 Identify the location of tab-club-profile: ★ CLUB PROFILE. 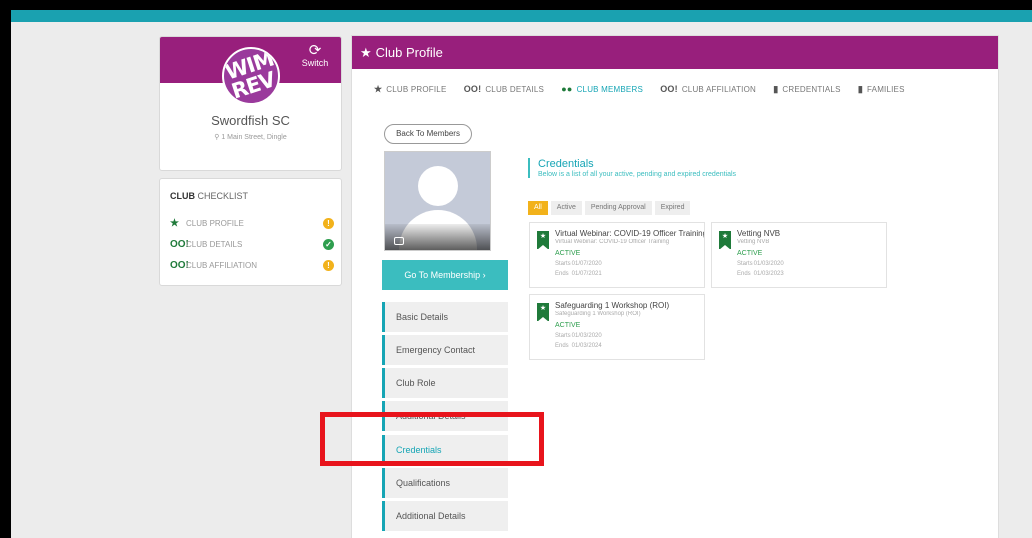
(410, 89).